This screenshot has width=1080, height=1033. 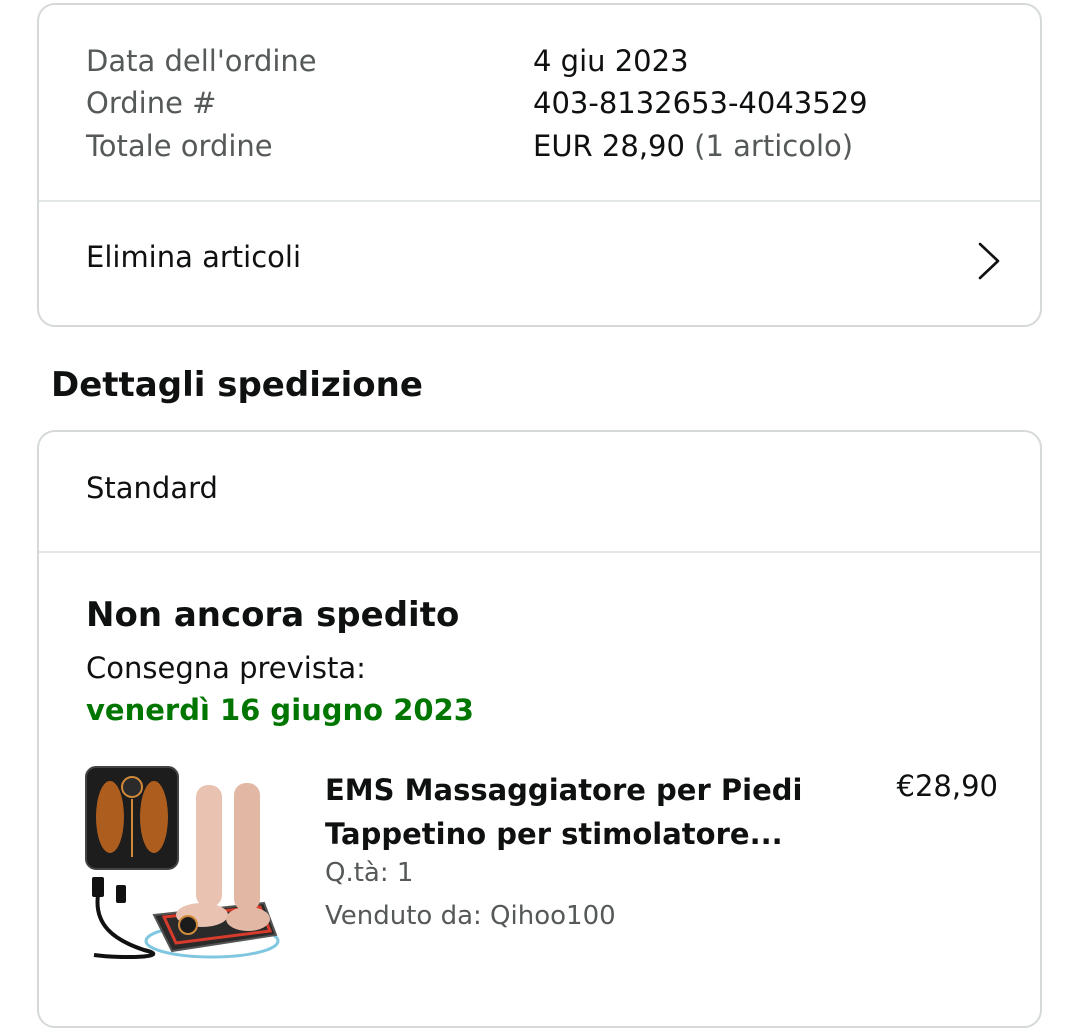 I want to click on order-total-items-count: (1 articolo), so click(x=774, y=146).